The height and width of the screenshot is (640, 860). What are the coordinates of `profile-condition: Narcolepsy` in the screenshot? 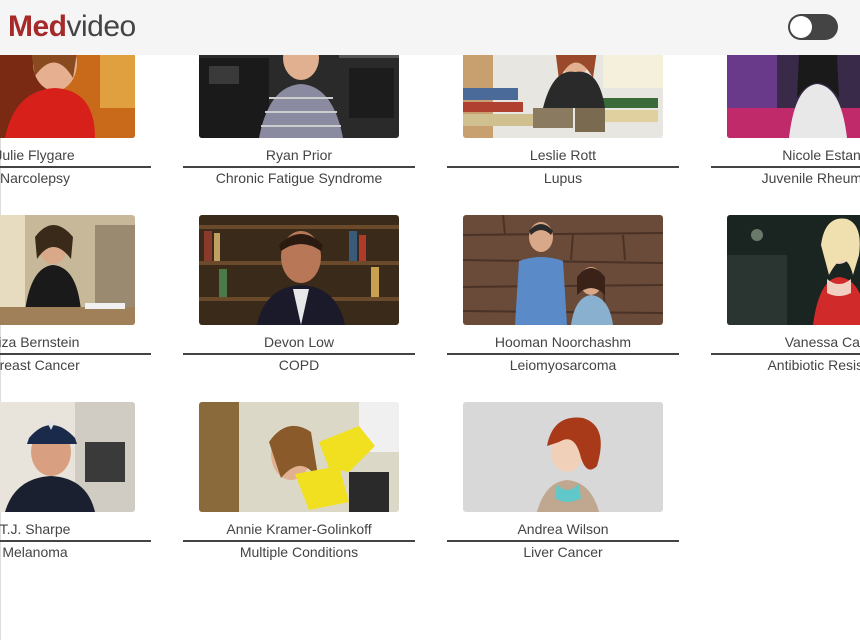 It's located at (35, 178).